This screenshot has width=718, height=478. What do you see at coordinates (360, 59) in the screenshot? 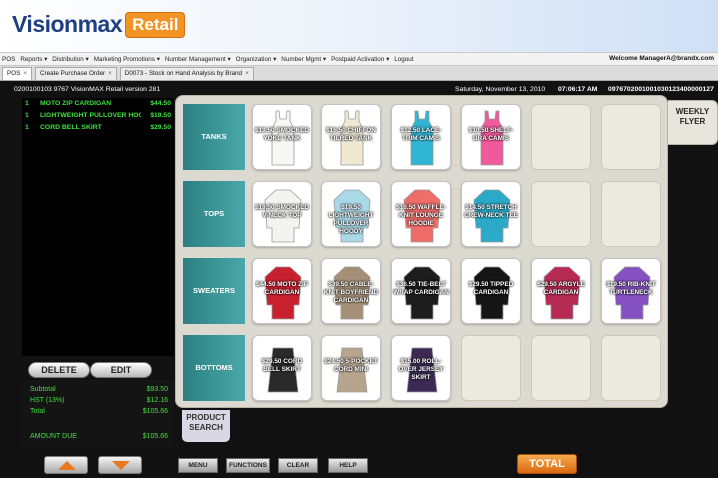
I see `menu-postpaid-activation: Postpaid Activation ▾` at bounding box center [360, 59].